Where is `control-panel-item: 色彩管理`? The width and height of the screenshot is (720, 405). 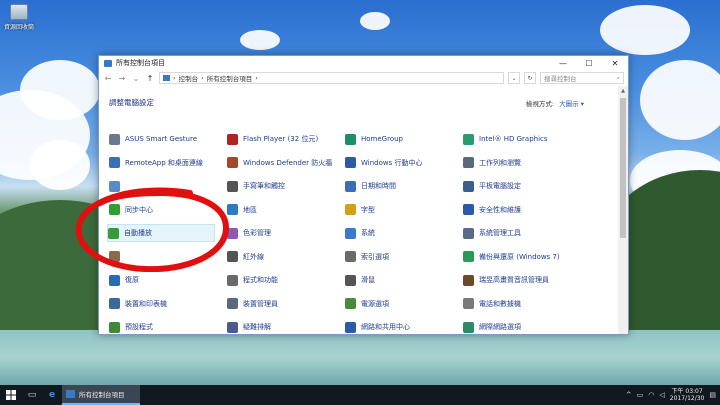
control-panel-item: 色彩管理 is located at coordinates (249, 233).